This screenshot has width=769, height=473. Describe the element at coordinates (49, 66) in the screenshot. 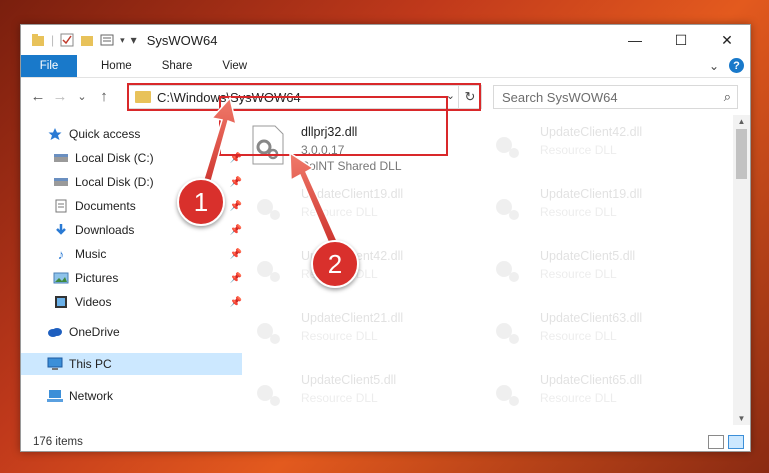

I see `tab-file: File` at that location.